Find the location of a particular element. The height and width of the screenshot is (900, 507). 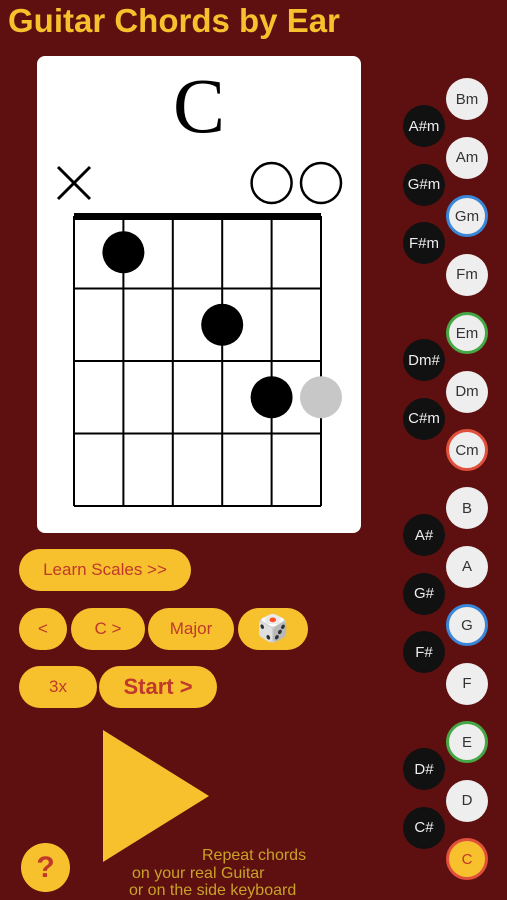

key-c-sharp: C# is located at coordinates (424, 827).